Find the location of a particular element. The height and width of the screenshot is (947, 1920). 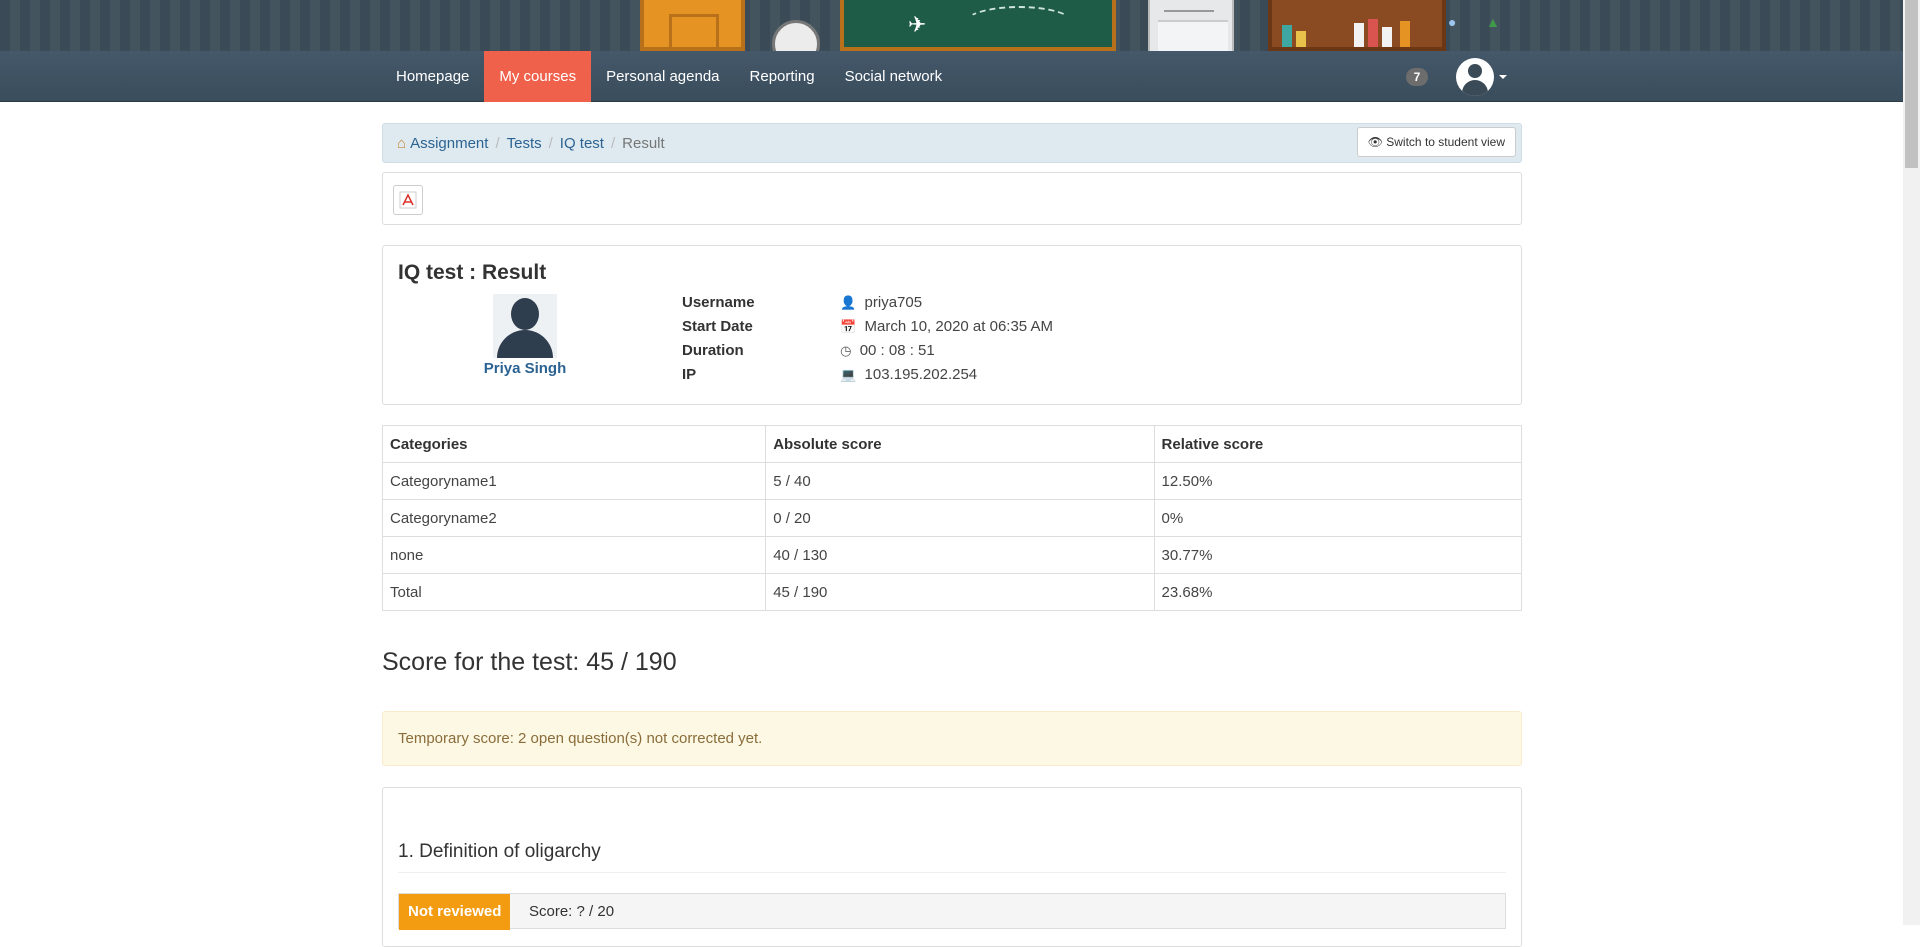

breadcrumb-assignment: Assignment is located at coordinates (449, 143).